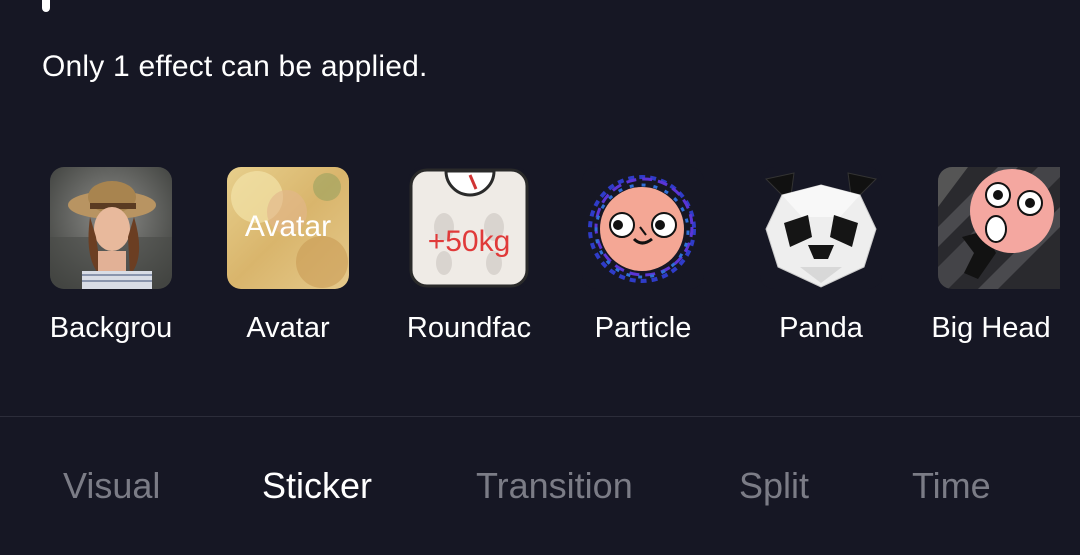 This screenshot has height=555, width=1080. I want to click on tab-split: Split, so click(774, 486).